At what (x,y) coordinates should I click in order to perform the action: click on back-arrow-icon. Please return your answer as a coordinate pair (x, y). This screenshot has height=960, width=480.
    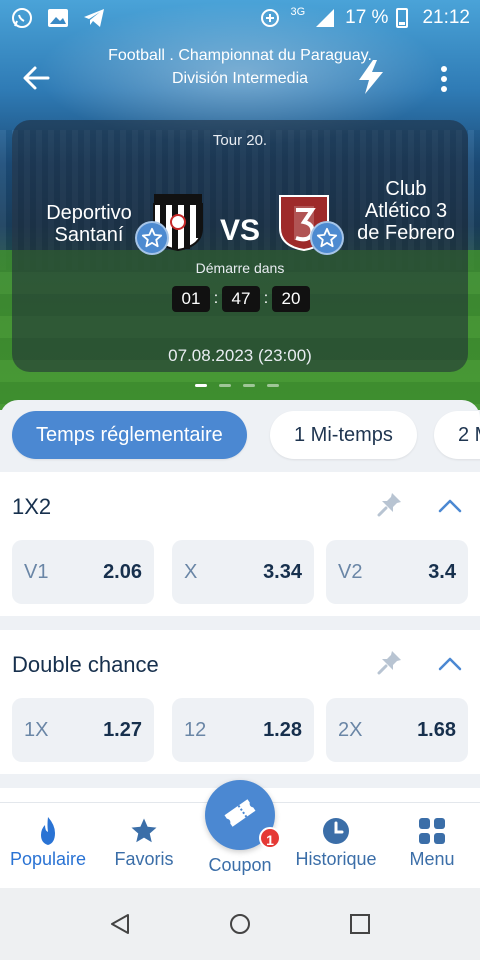
    Looking at the image, I should click on (36, 78).